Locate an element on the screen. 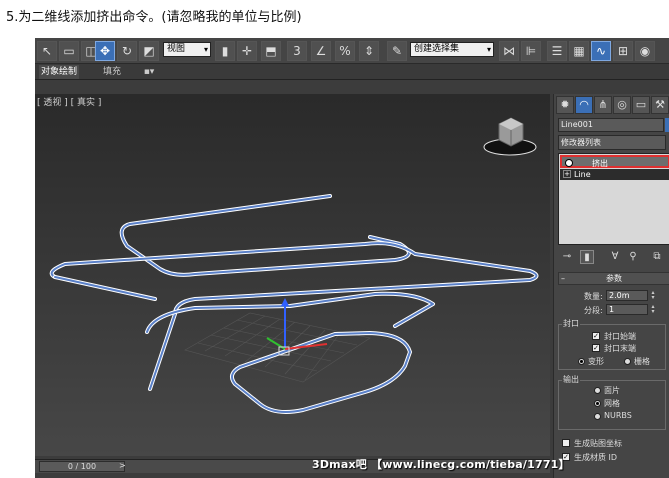 This screenshot has width=669, height=478. viewcube-icon is located at coordinates (510, 136).